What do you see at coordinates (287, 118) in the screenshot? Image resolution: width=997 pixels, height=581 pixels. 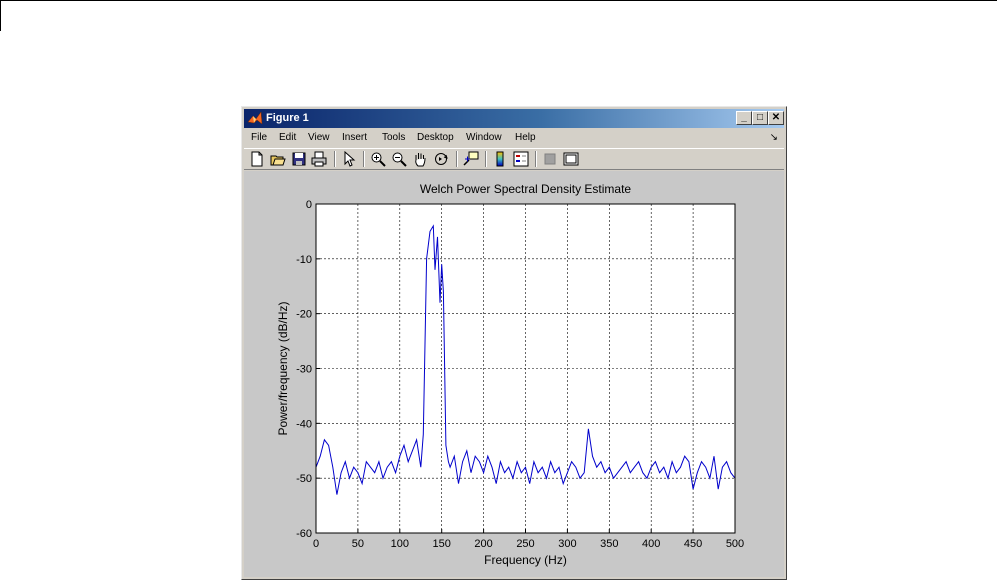 I see `window-title: Figure 1` at bounding box center [287, 118].